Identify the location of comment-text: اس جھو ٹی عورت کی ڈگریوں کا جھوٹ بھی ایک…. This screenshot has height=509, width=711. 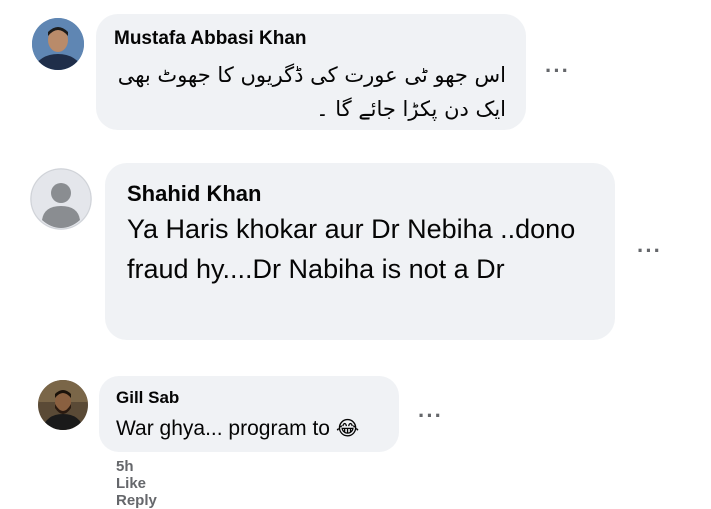
(311, 92).